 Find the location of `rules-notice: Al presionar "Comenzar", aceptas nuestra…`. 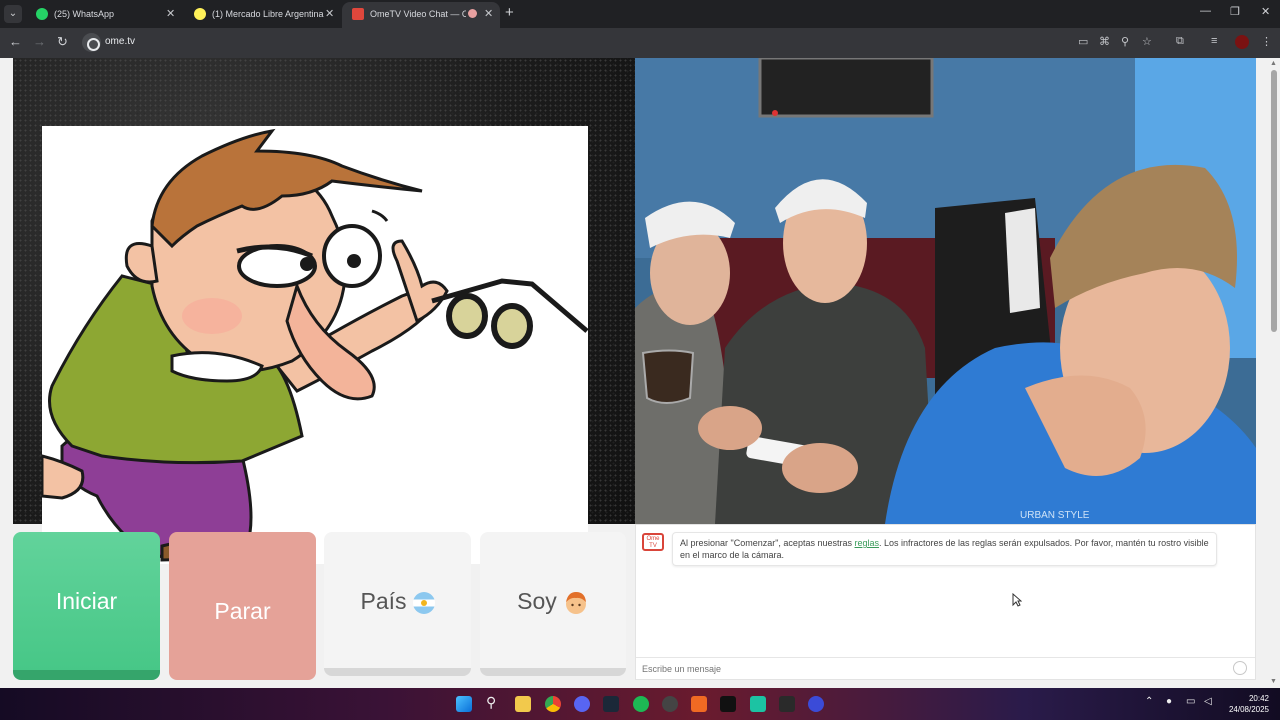

rules-notice: Al presionar "Comenzar", aceptas nuestra… is located at coordinates (944, 549).